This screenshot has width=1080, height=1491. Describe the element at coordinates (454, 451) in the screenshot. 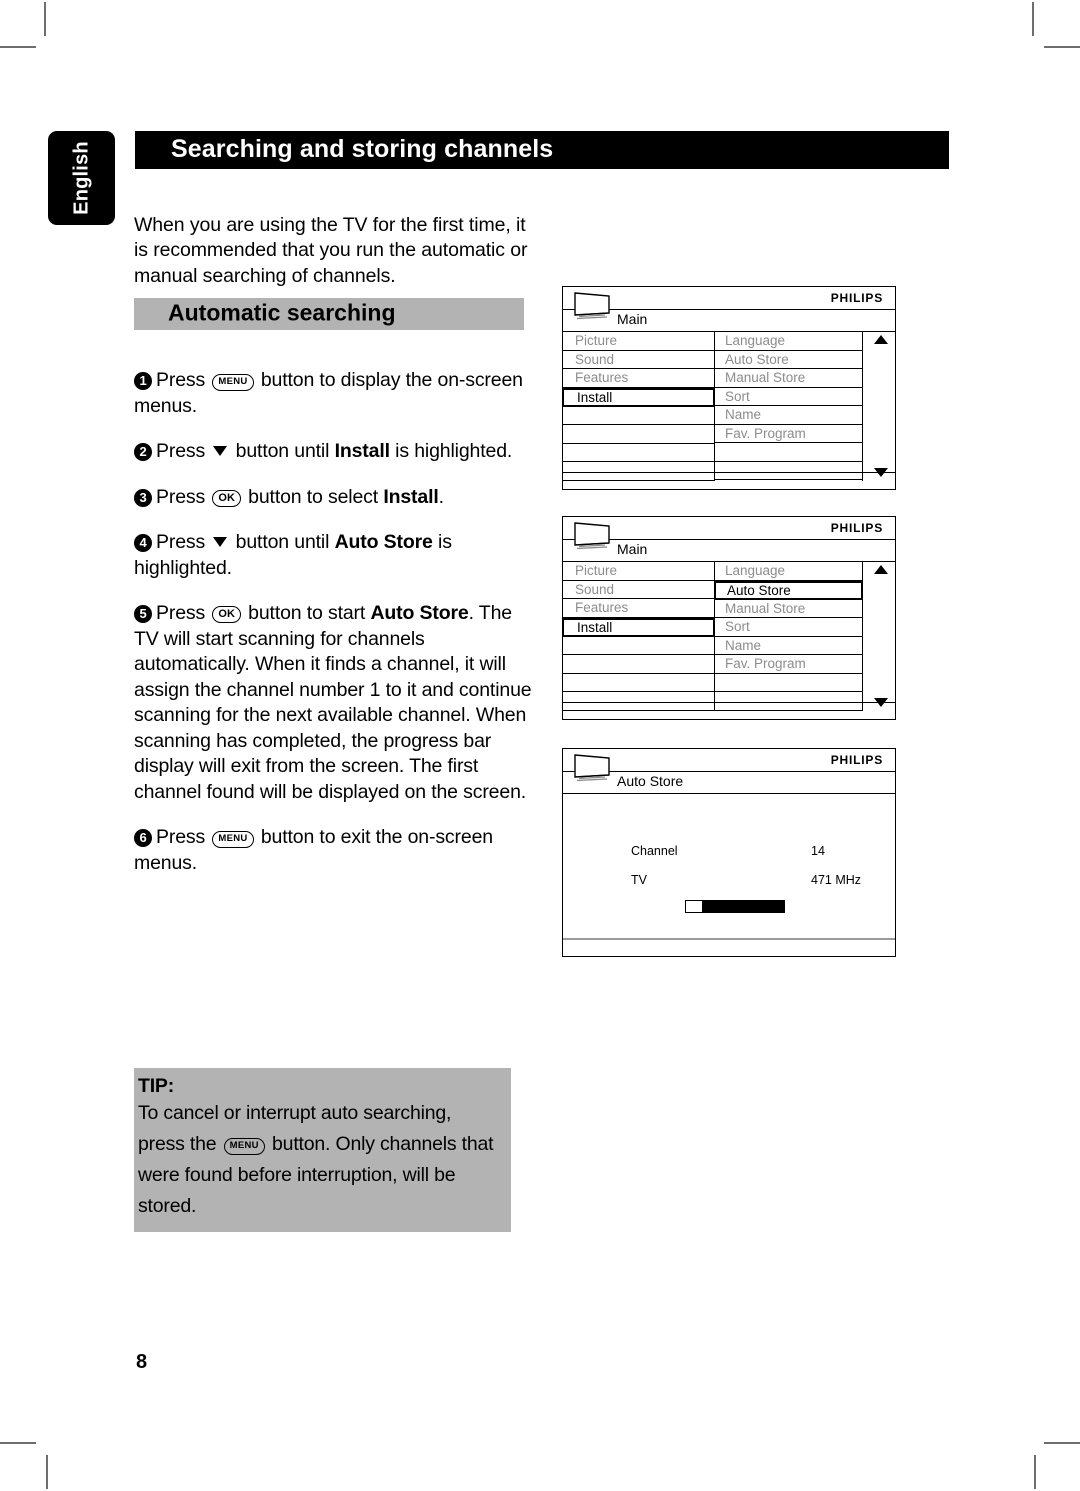

I see `step-text-end: is highlighted.` at that location.